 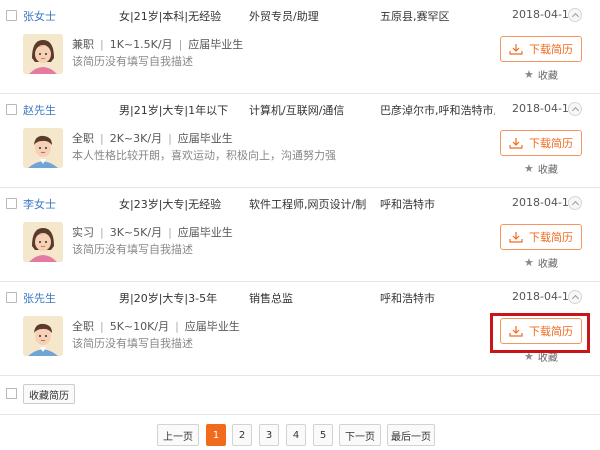 I want to click on select-all-checkbox, so click(x=11, y=393).